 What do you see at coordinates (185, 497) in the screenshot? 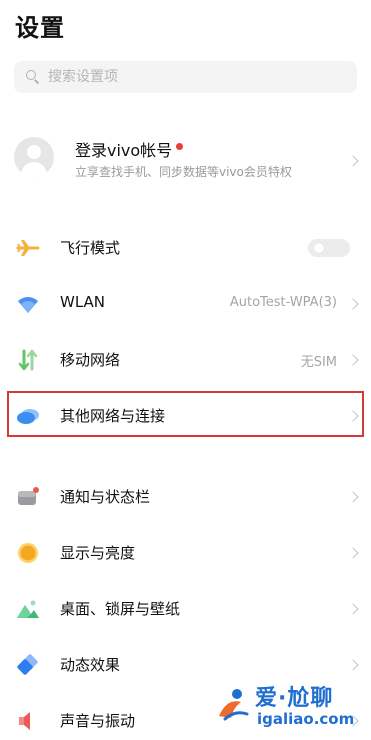
I see `setting-notifications: 通知与状态栏` at bounding box center [185, 497].